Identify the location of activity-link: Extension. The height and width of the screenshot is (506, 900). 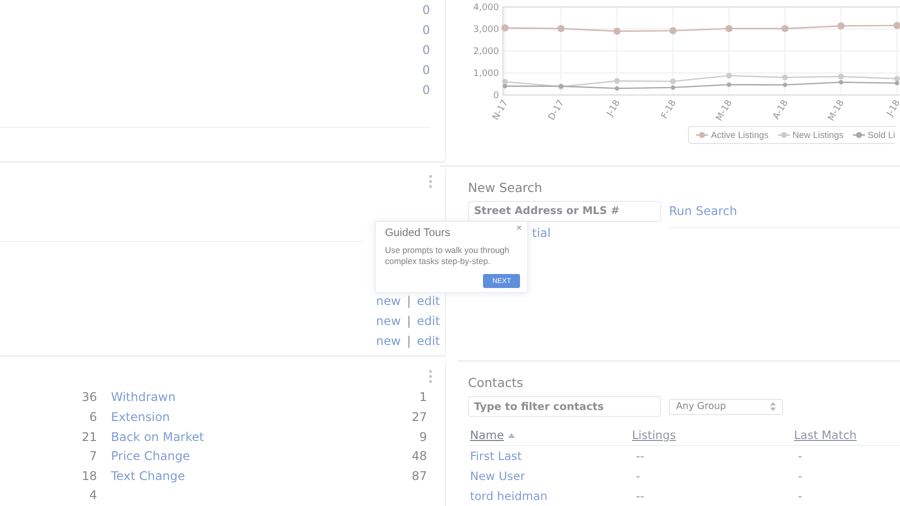
(261, 418).